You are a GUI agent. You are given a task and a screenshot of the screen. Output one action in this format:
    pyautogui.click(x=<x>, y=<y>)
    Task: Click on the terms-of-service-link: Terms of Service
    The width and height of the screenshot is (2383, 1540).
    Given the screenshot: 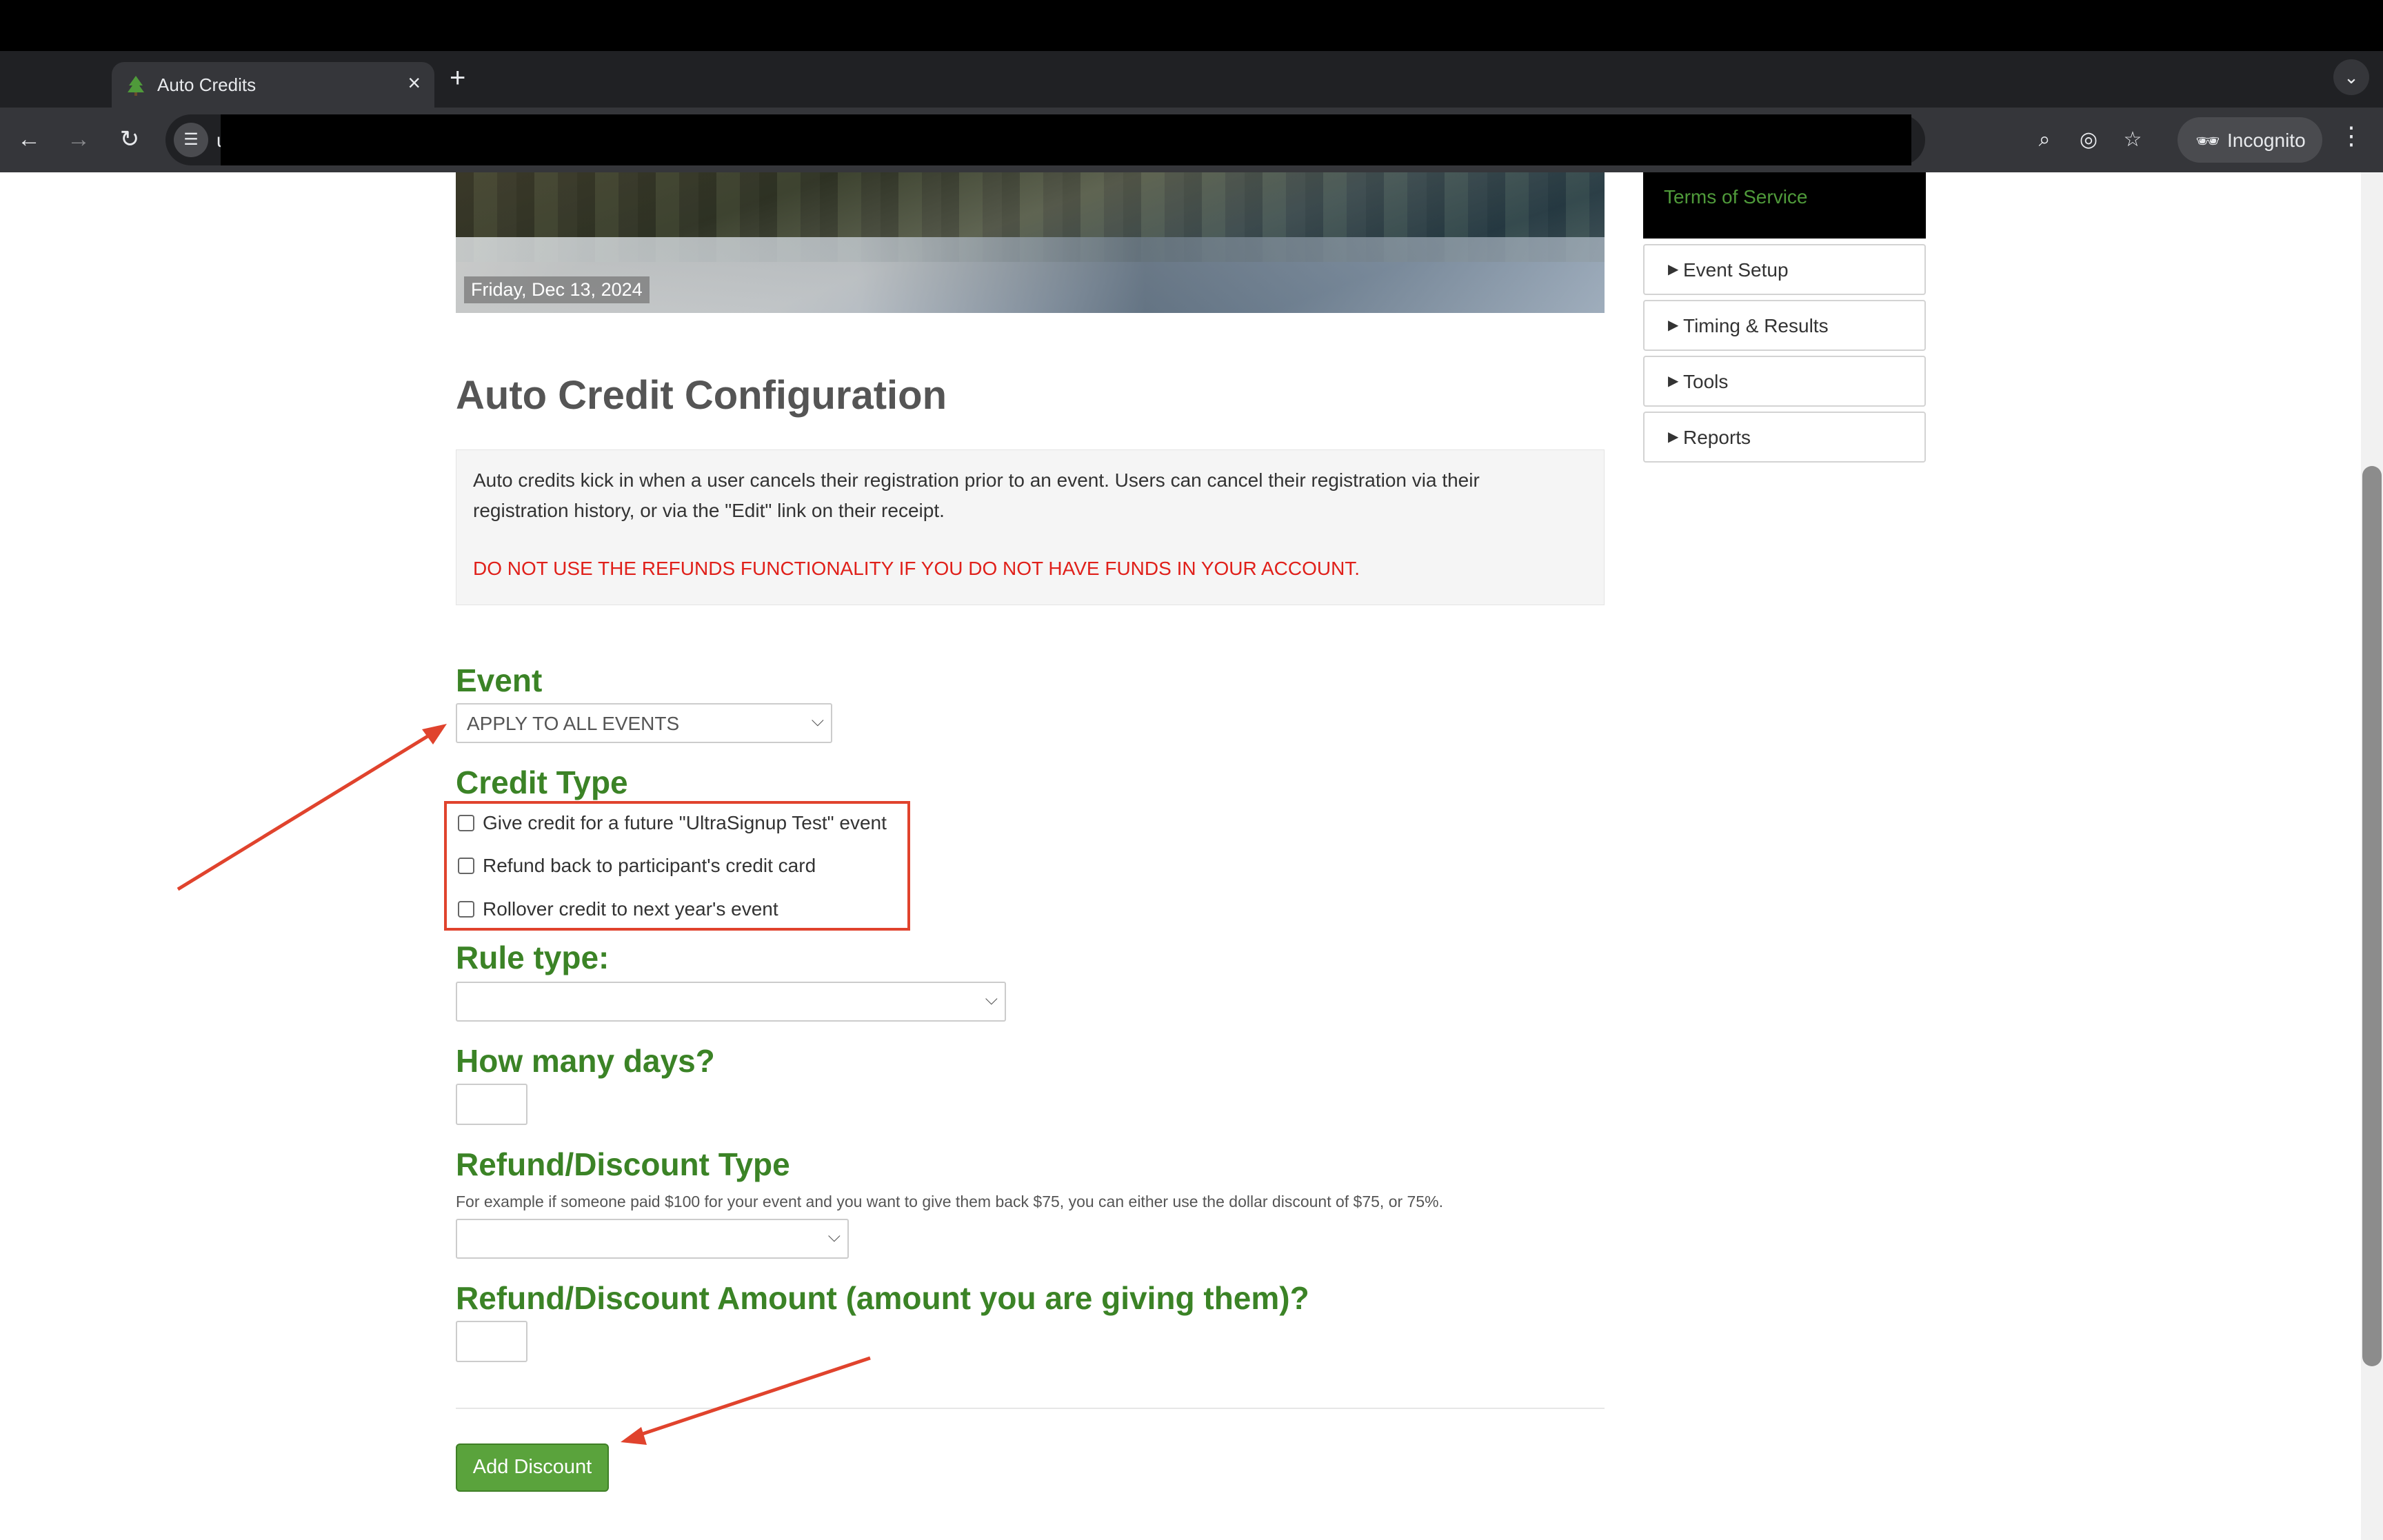 What is the action you would take?
    pyautogui.click(x=1736, y=197)
    